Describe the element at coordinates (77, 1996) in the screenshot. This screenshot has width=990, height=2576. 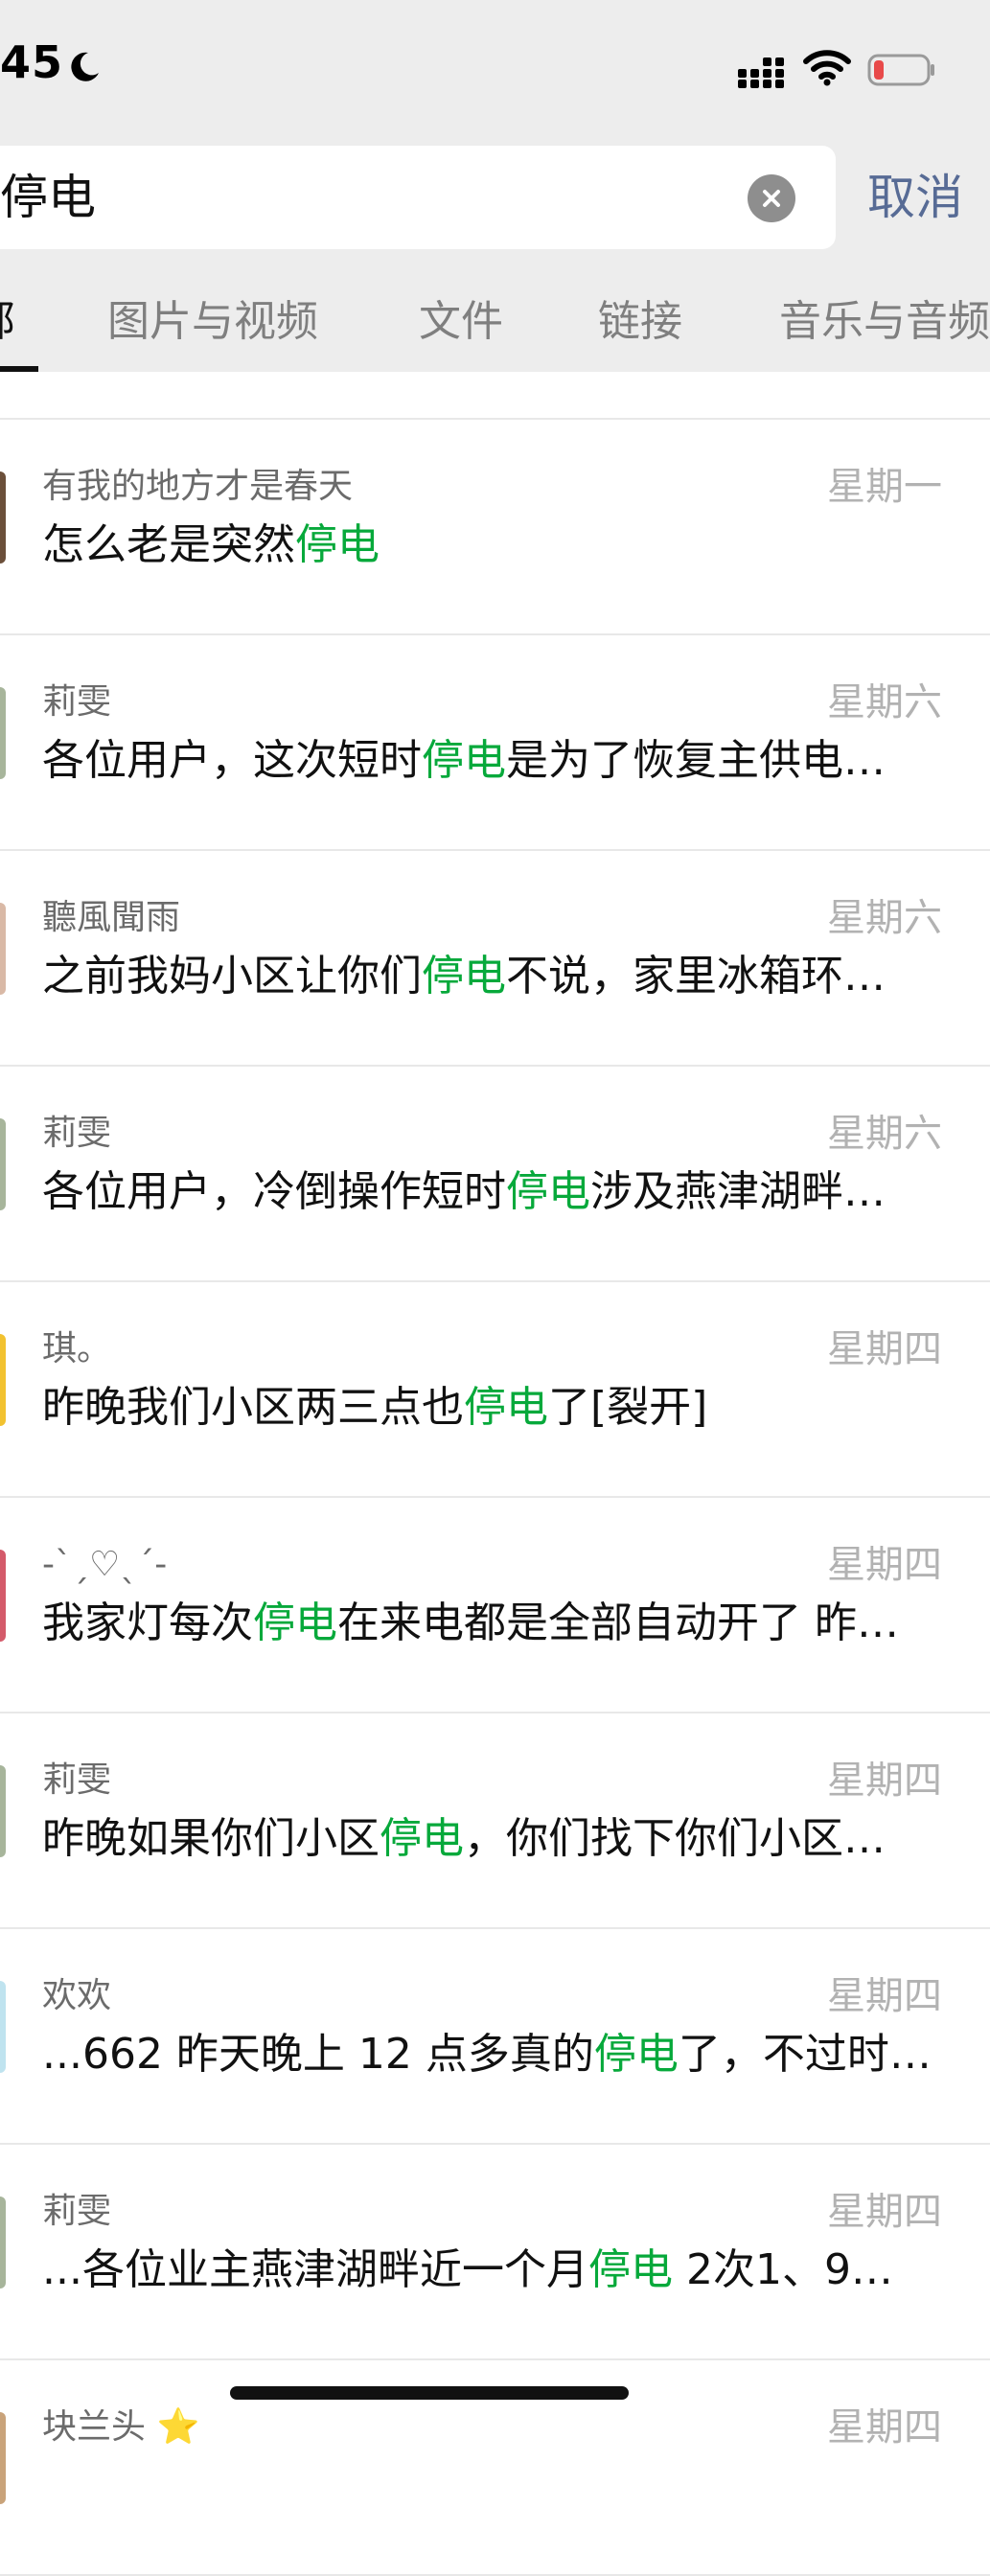
I see `sender-name: 欢欢` at that location.